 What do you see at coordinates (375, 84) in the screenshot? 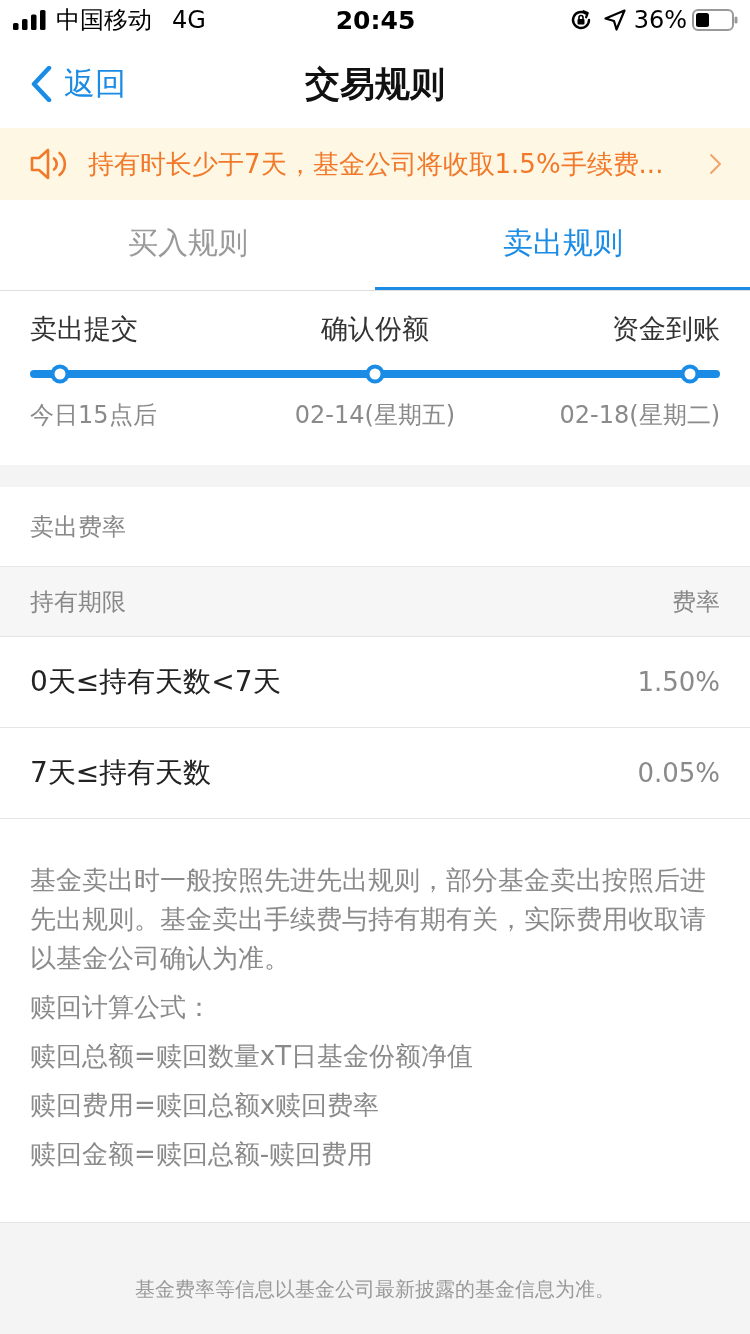
I see `page-title: 交易规则` at bounding box center [375, 84].